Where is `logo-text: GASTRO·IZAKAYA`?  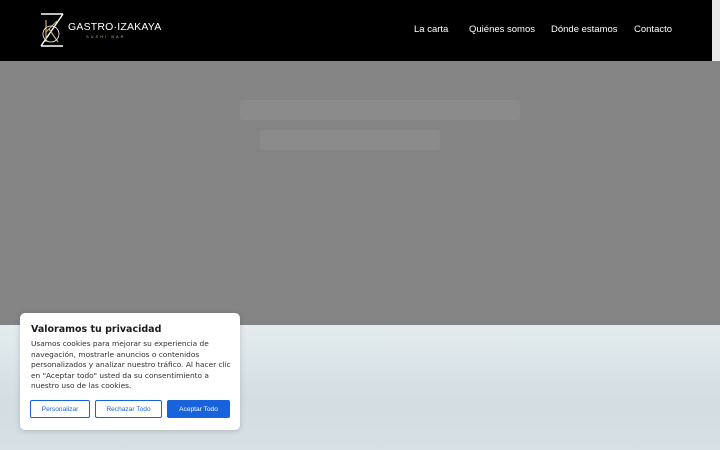
logo-text: GASTRO·IZAKAYA is located at coordinates (114, 27).